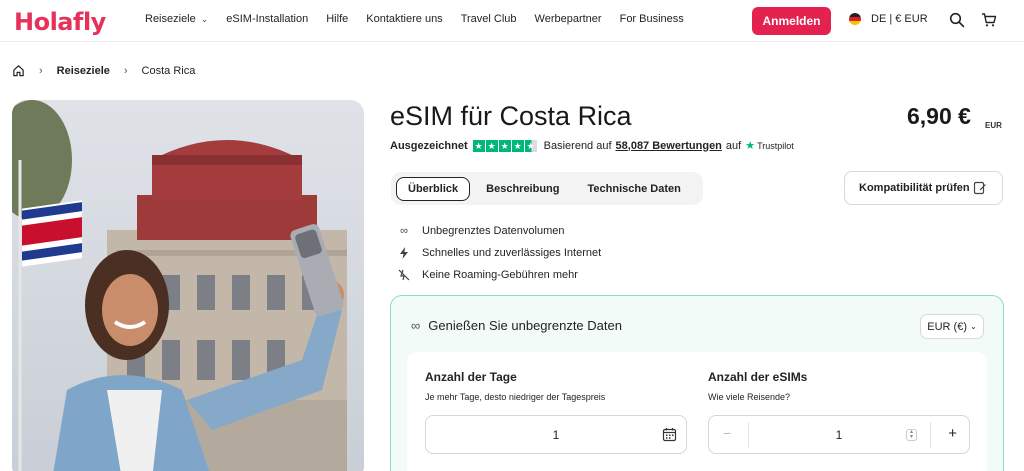 The width and height of the screenshot is (1024, 471). What do you see at coordinates (749, 397) in the screenshot?
I see `esims-sublabel: Wie viele Reisende?` at bounding box center [749, 397].